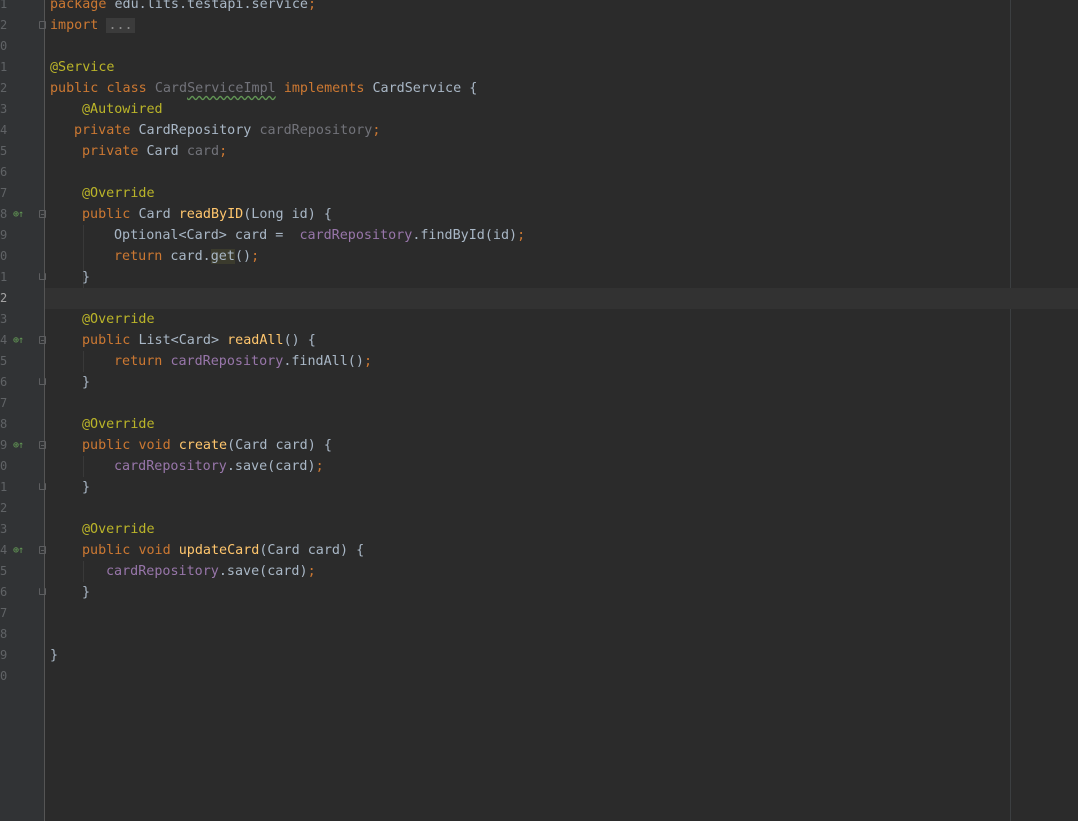 The width and height of the screenshot is (1078, 821). I want to click on method-call: .save(card), so click(271, 466).